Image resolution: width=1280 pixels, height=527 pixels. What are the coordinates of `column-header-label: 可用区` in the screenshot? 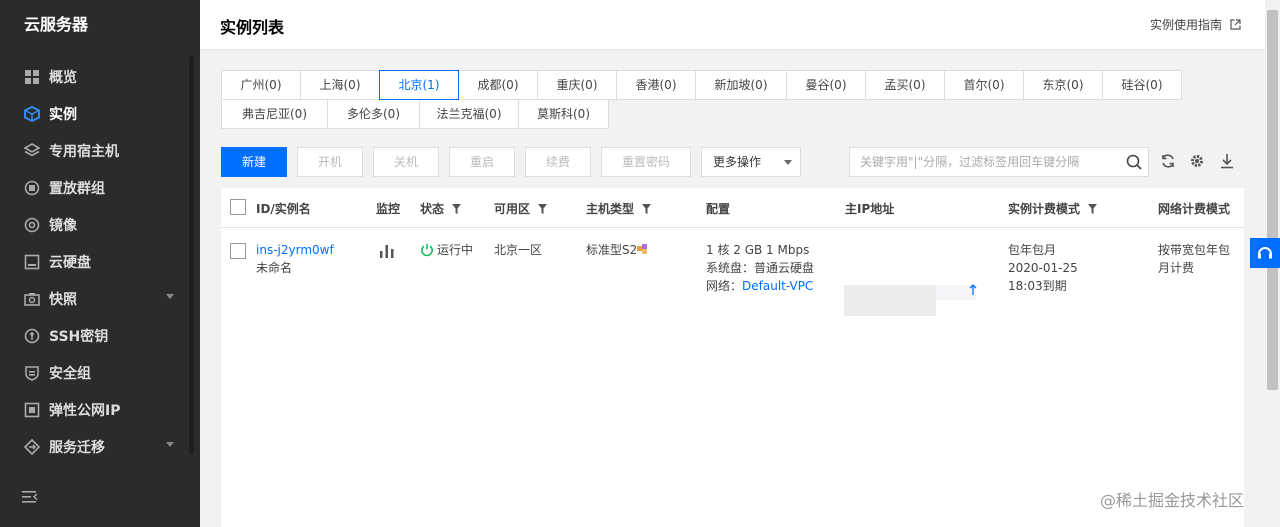 It's located at (512, 209).